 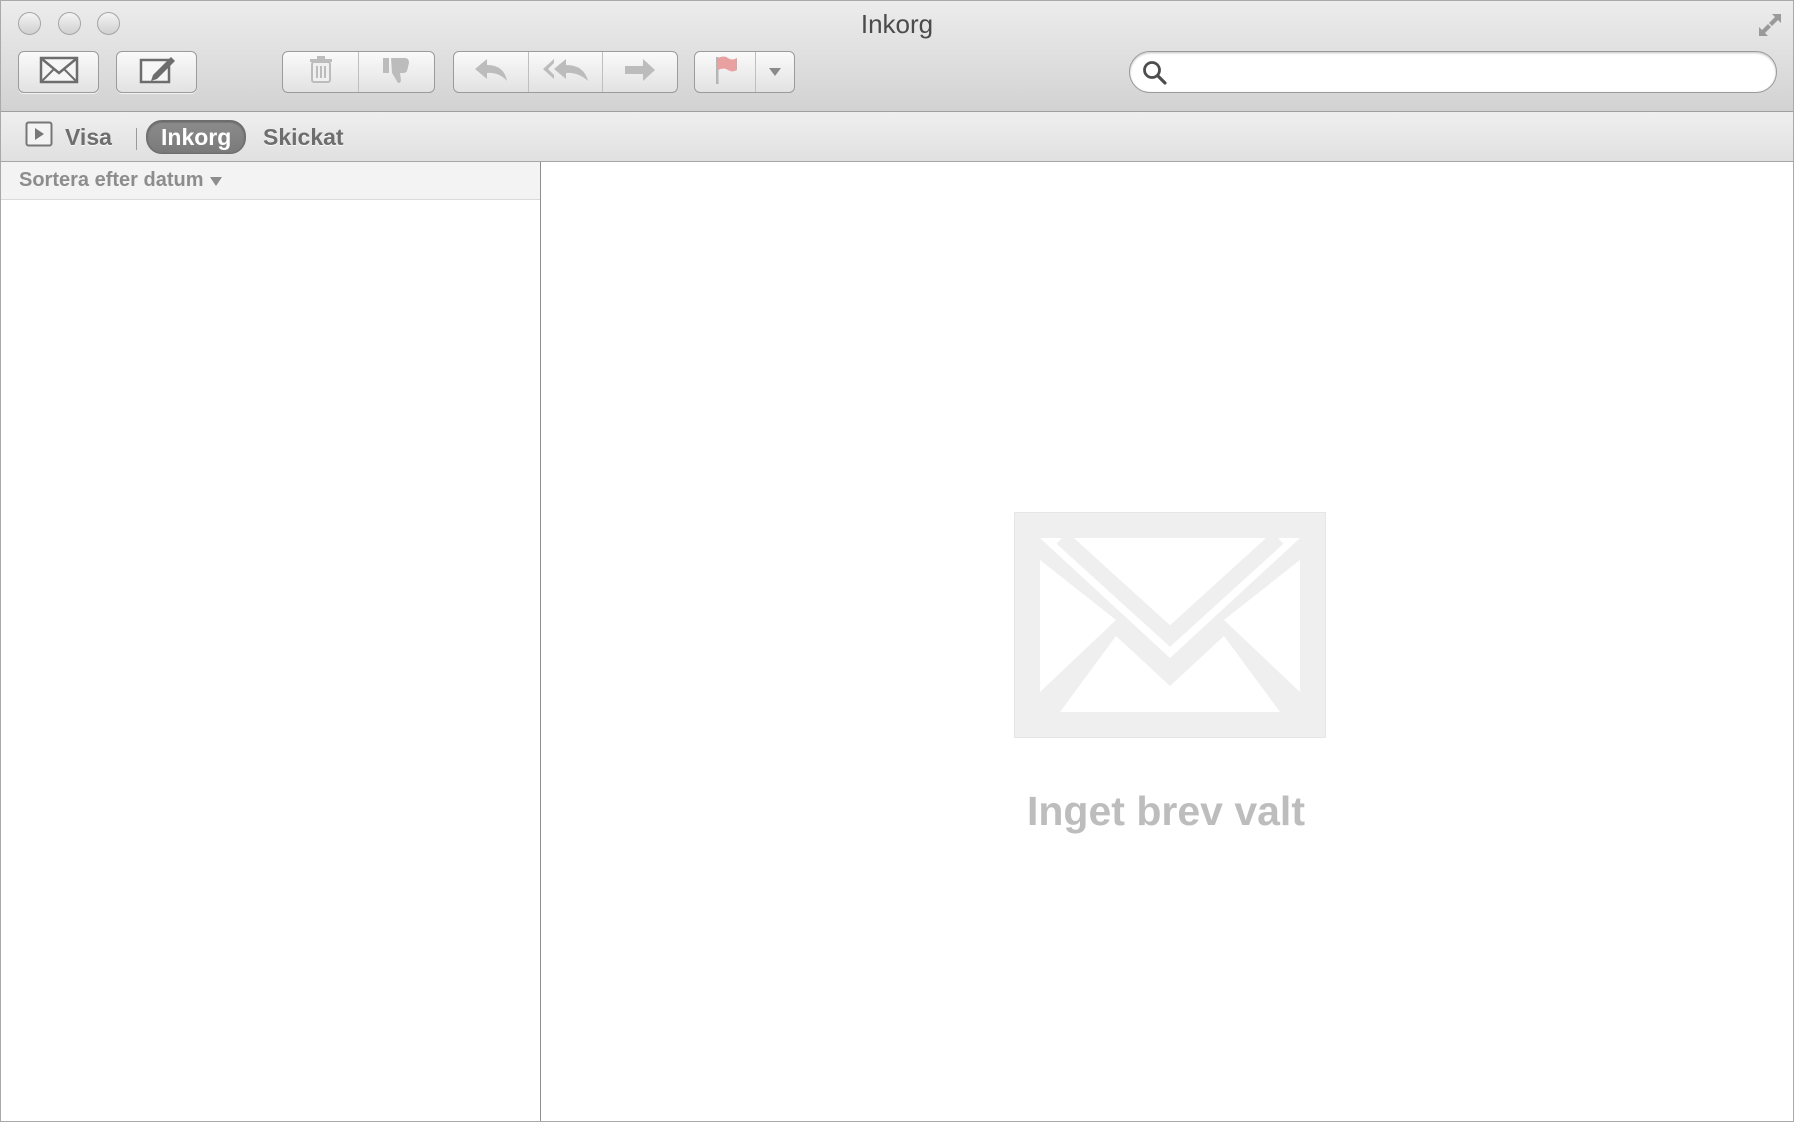 I want to click on search-field, so click(x=1453, y=72).